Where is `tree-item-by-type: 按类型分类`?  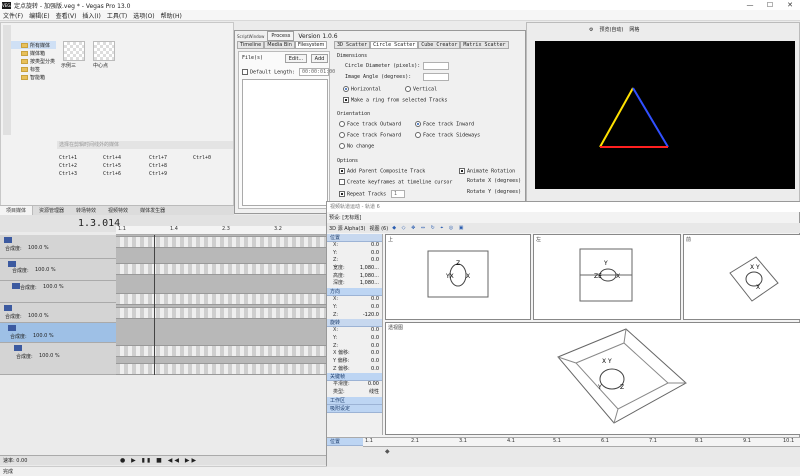 tree-item-by-type: 按类型分类 is located at coordinates (33, 61).